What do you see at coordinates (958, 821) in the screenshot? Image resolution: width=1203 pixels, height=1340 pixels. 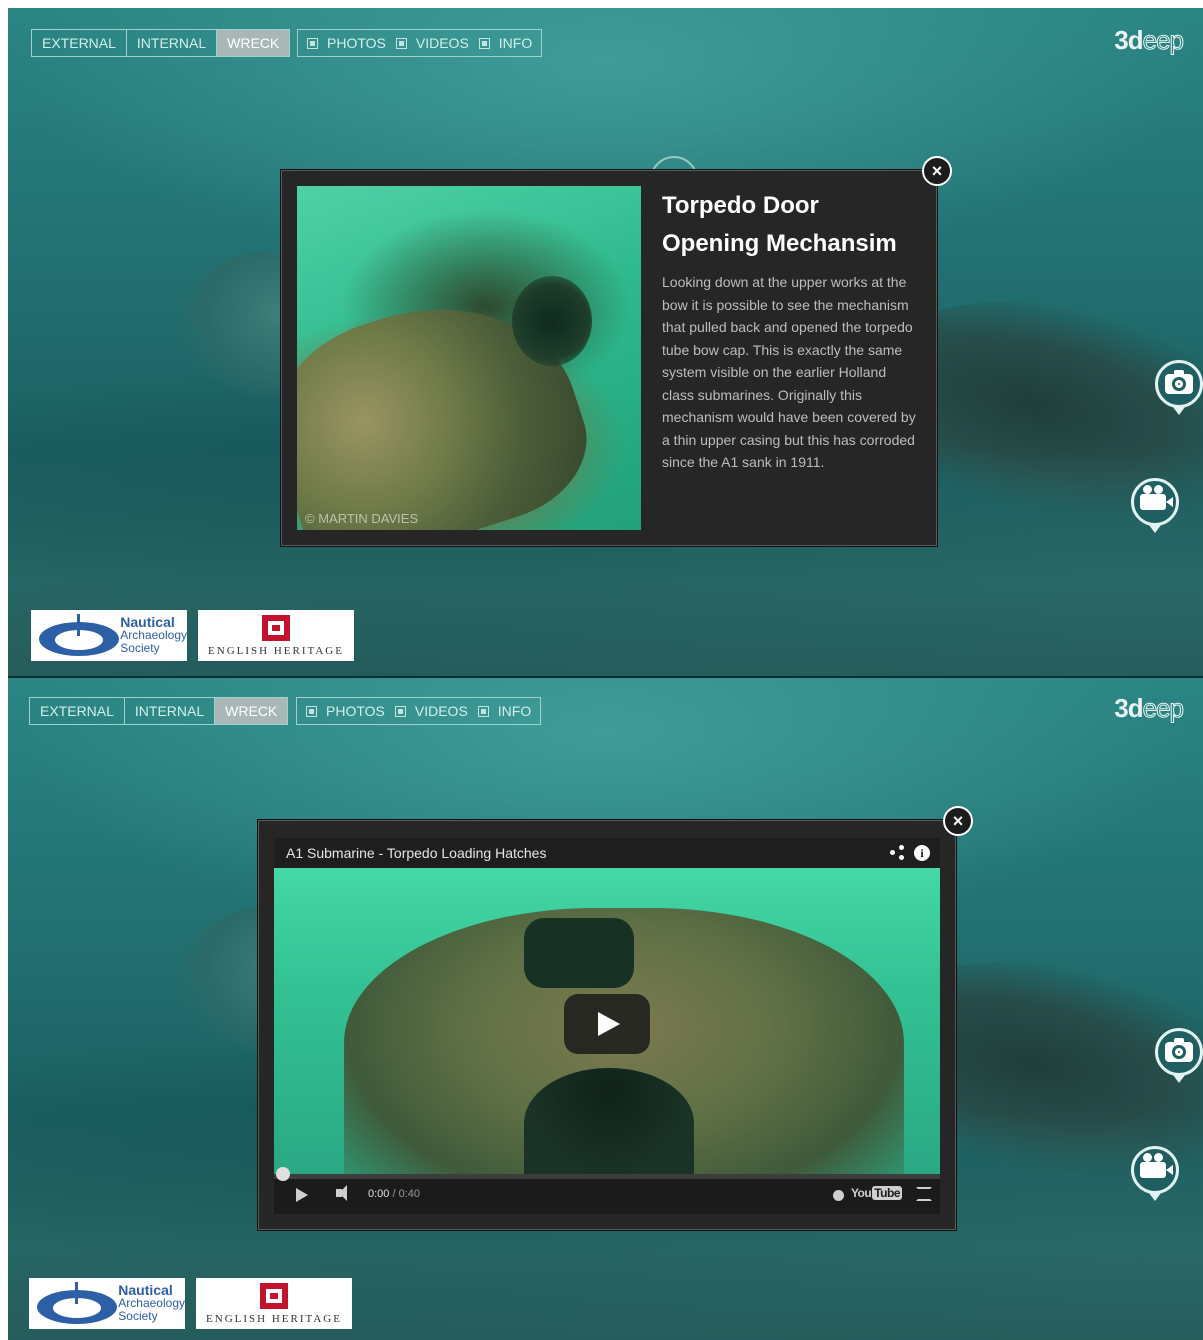 I see `close-video-button: ×` at bounding box center [958, 821].